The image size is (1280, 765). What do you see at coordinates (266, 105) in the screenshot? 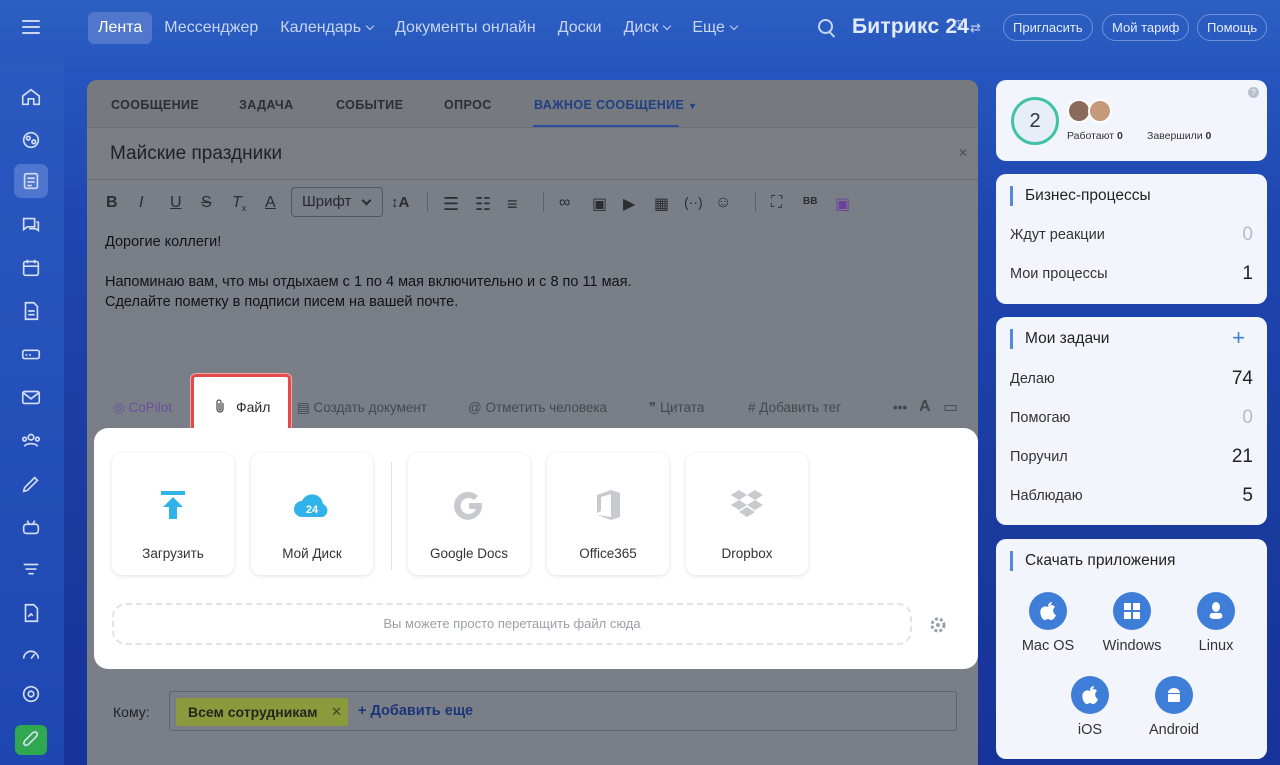
I see `tab-task: ЗАДАЧА` at bounding box center [266, 105].